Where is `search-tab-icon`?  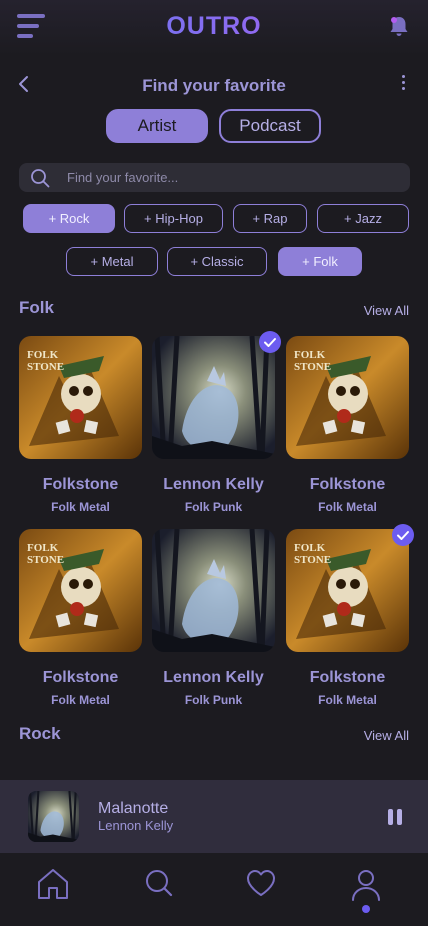 search-tab-icon is located at coordinates (159, 883).